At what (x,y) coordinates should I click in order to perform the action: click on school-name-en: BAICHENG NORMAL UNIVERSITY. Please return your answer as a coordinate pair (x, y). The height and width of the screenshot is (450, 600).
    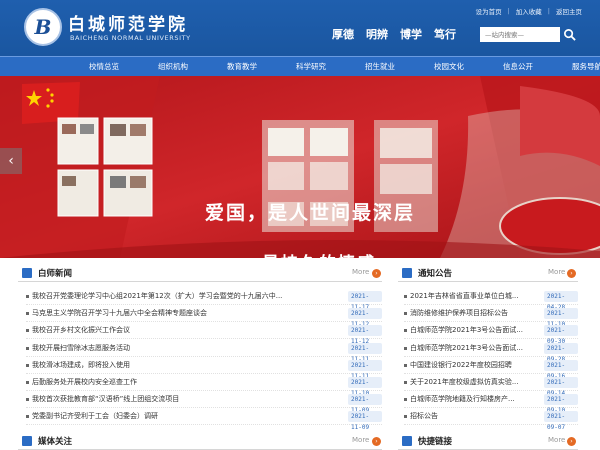
    Looking at the image, I should click on (130, 38).